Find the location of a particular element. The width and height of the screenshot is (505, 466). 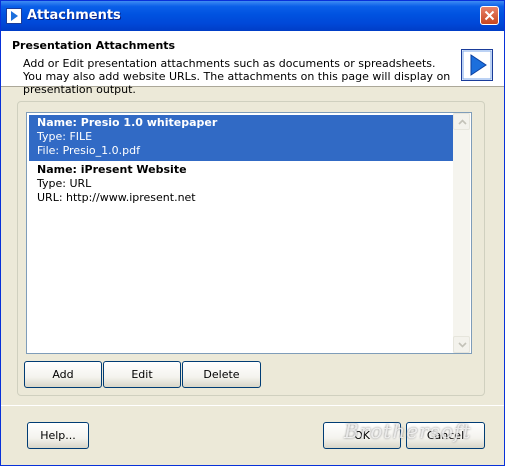

close-button is located at coordinates (489, 15).